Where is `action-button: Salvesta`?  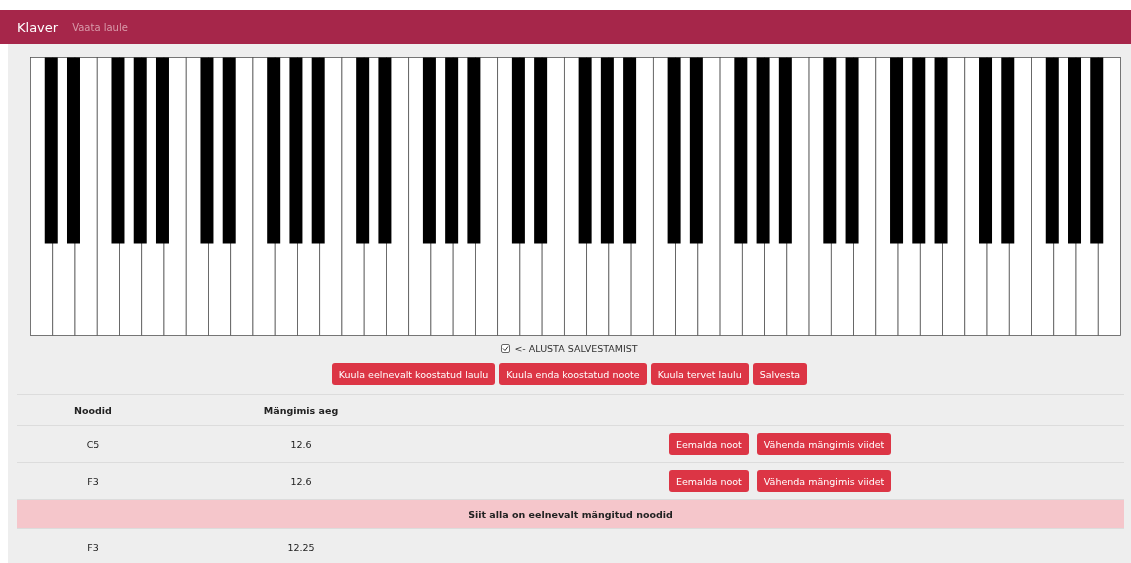
action-button: Salvesta is located at coordinates (780, 374).